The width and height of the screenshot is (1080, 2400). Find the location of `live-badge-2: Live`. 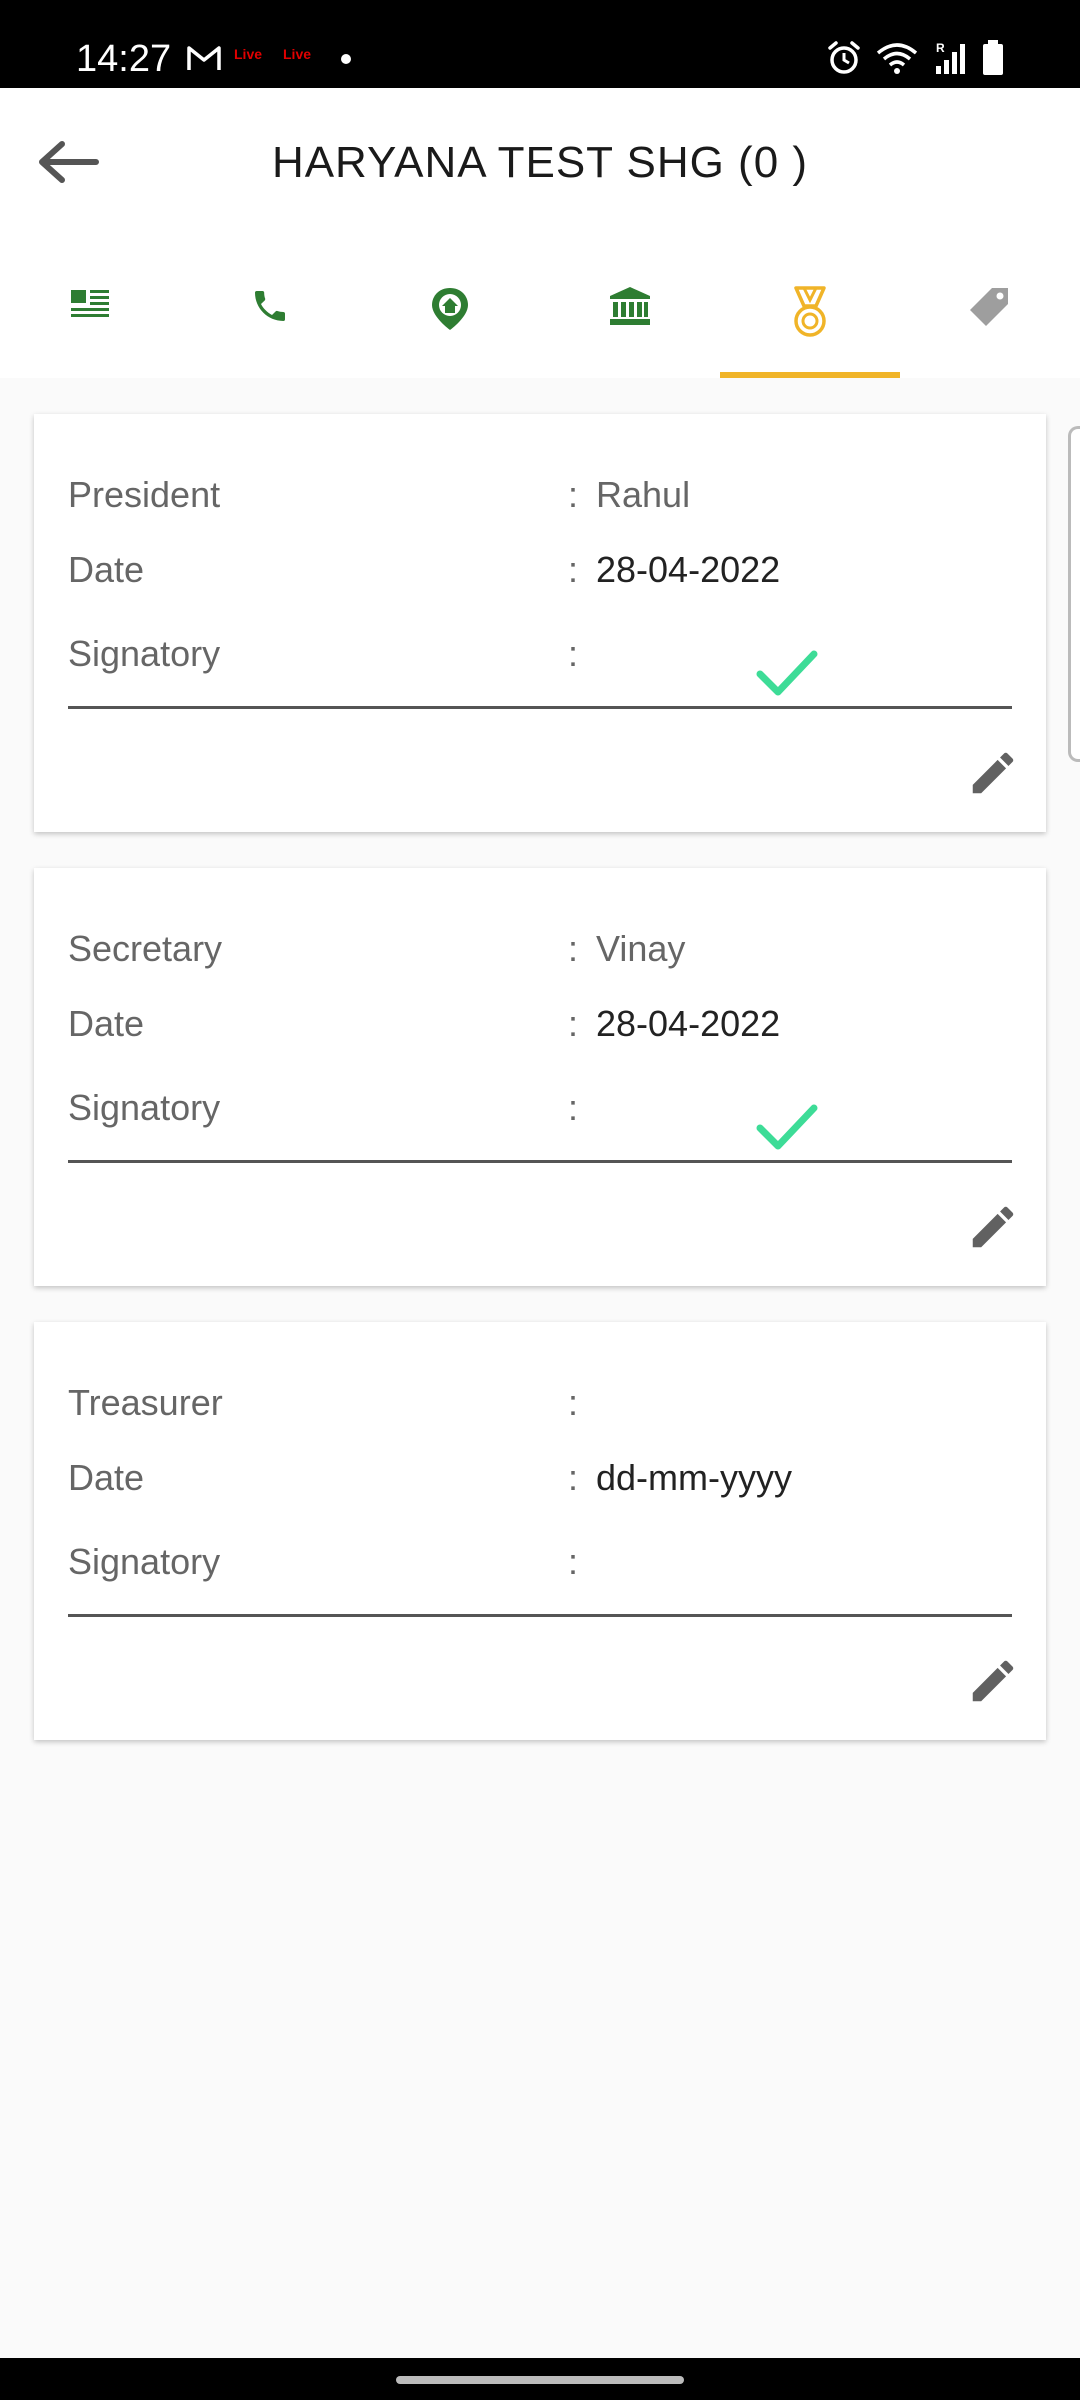

live-badge-2: Live is located at coordinates (297, 54).